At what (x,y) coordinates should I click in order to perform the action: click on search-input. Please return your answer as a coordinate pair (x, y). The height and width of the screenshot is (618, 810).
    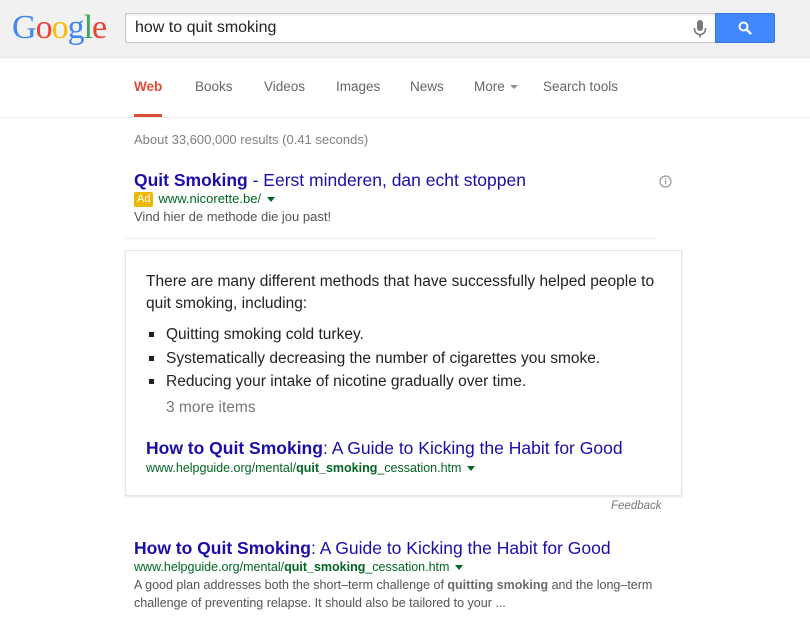
    Looking at the image, I should click on (406, 28).